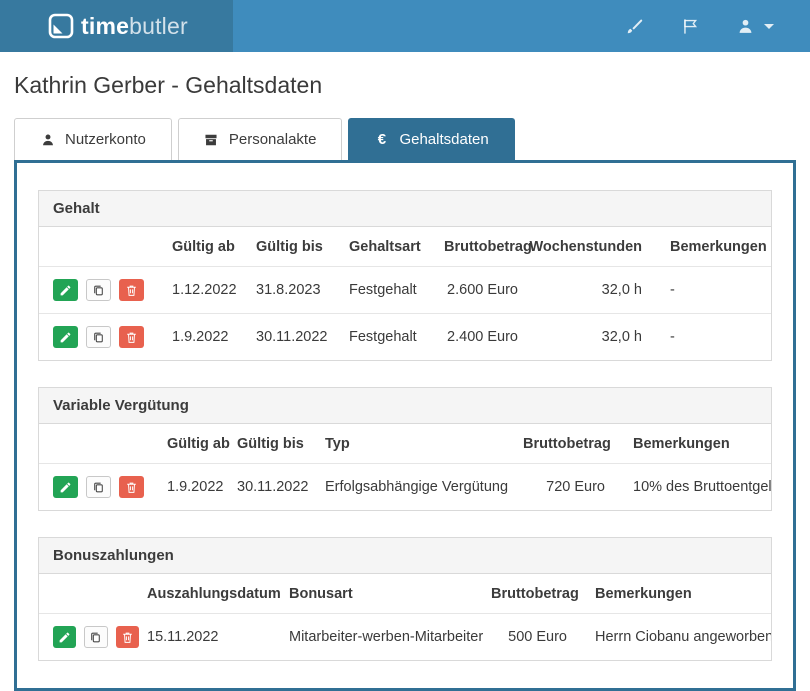 The width and height of the screenshot is (810, 691). I want to click on column-header: Gehaltsart, so click(385, 247).